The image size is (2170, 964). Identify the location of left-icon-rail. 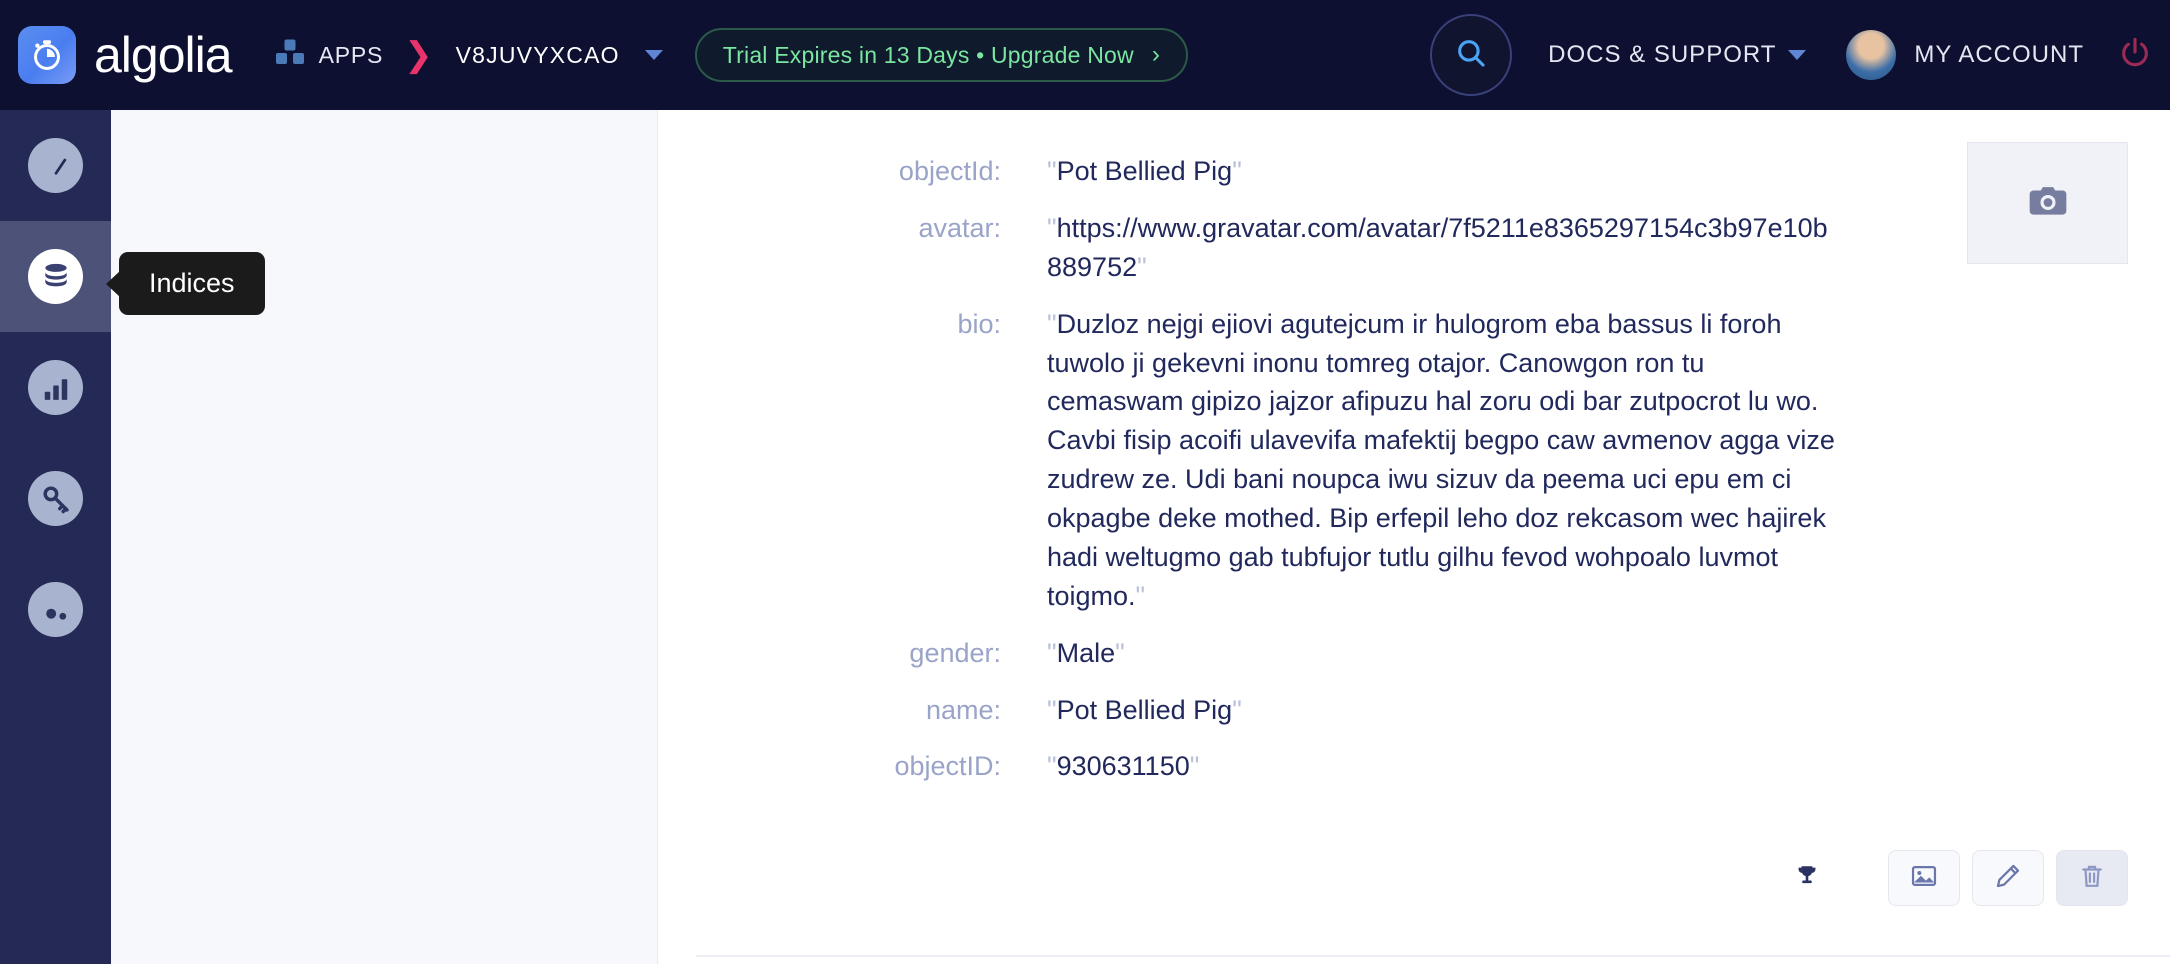
(55, 537).